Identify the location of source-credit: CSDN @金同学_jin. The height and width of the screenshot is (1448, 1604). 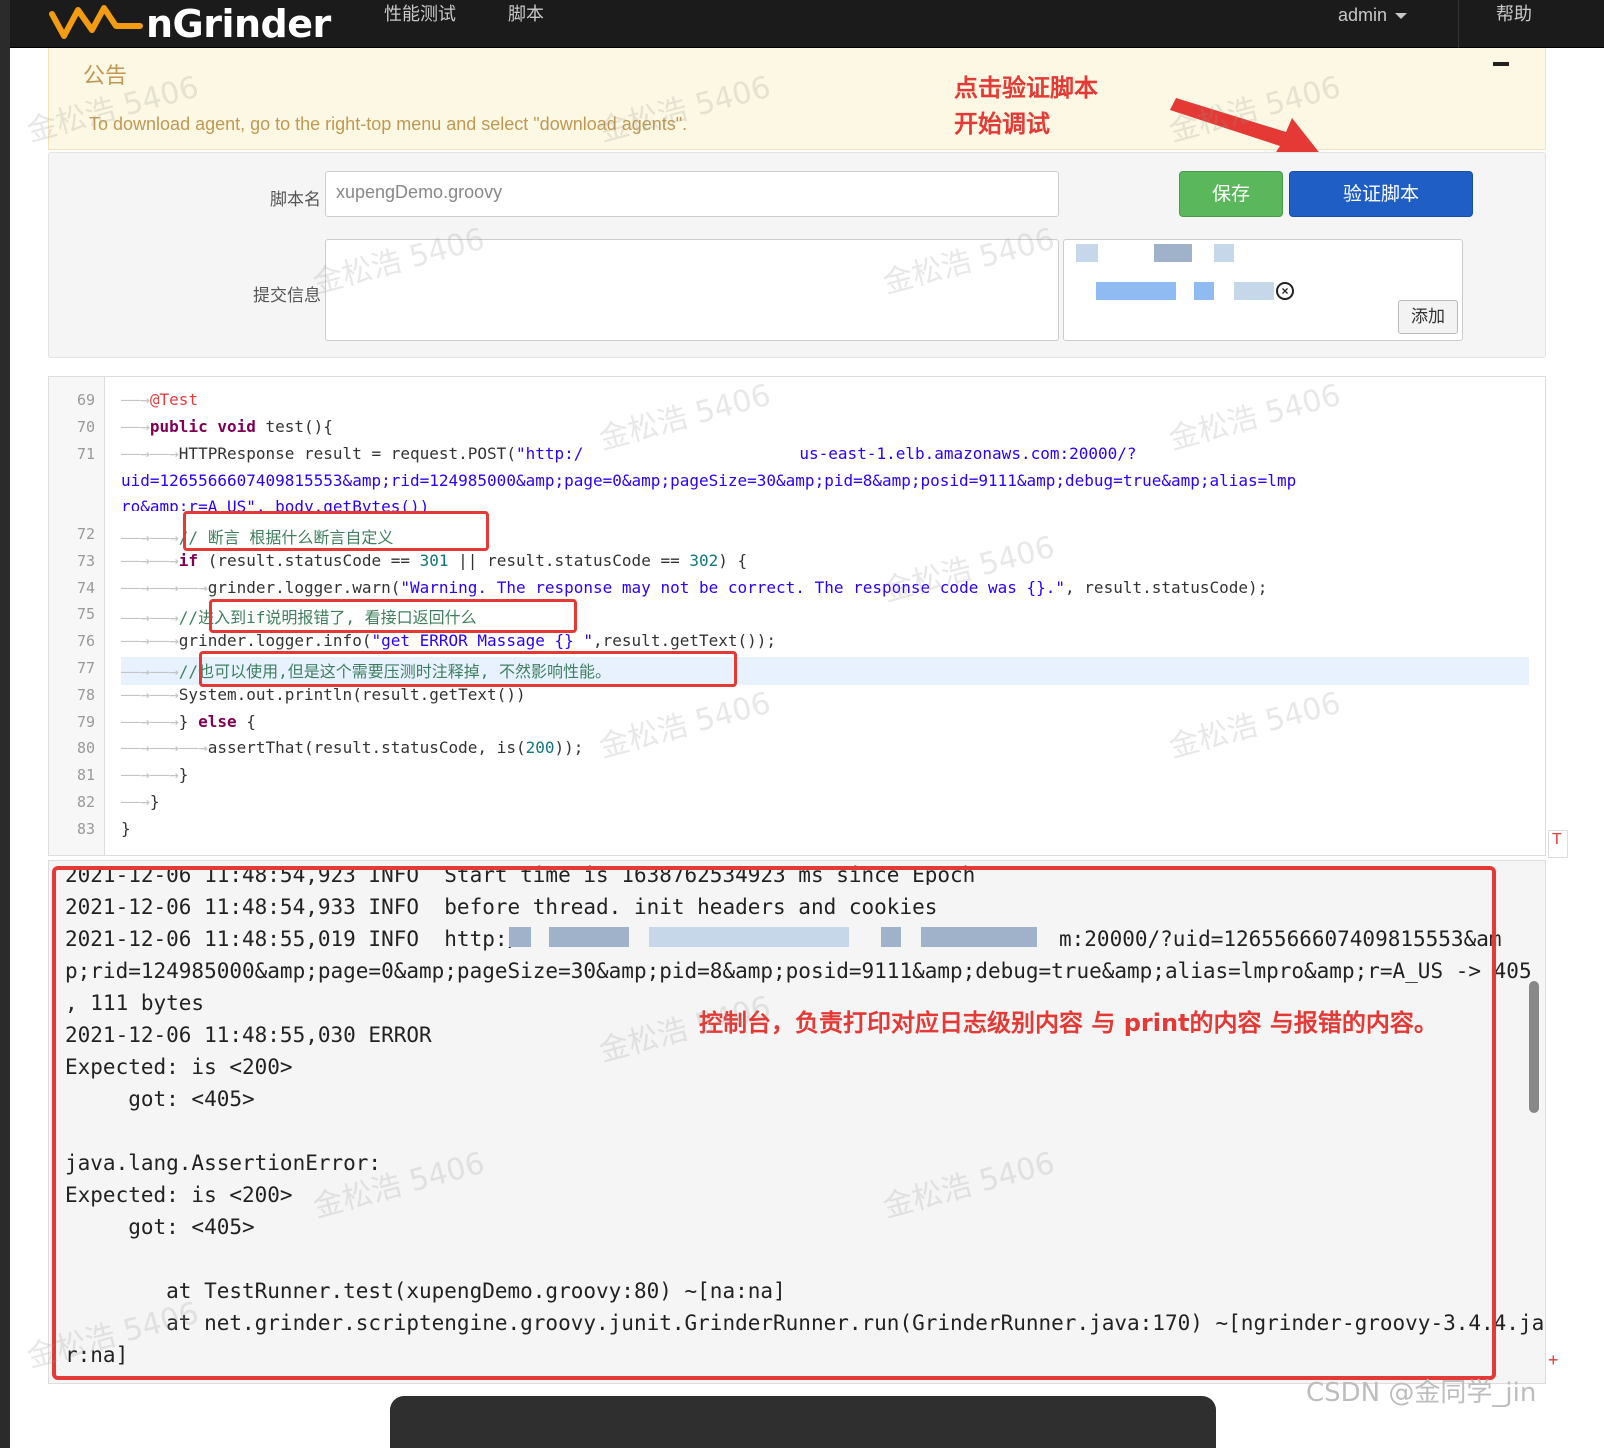
(1421, 1393).